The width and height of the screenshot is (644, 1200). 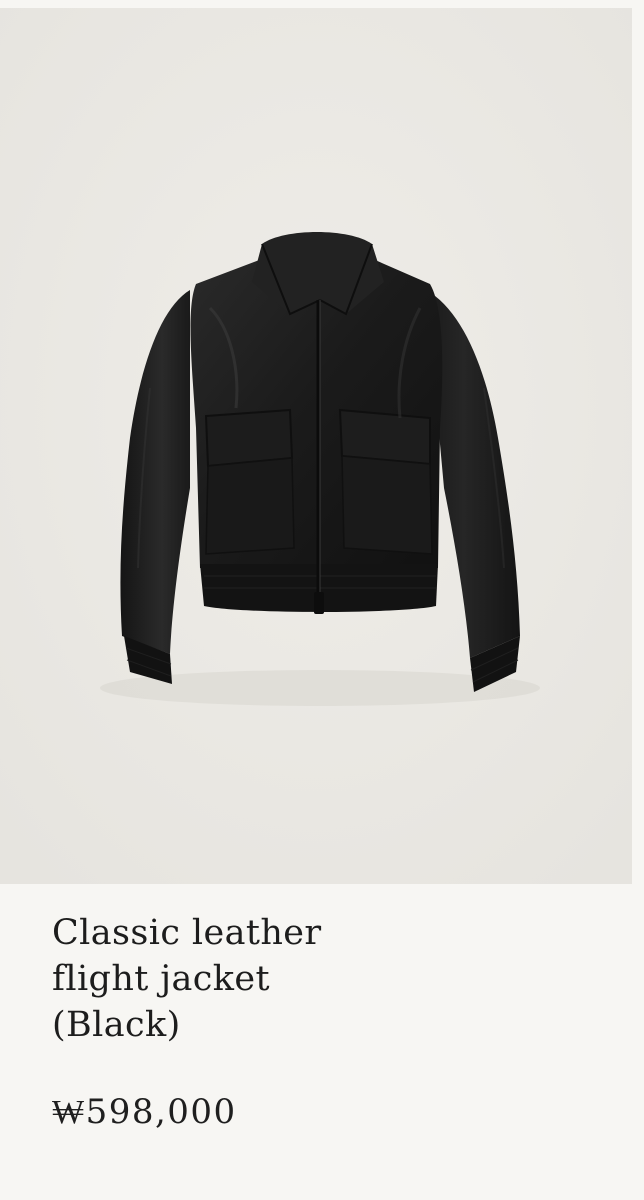 I want to click on product-details: Classic leather flight jacket (Black), so click(x=332, y=979).